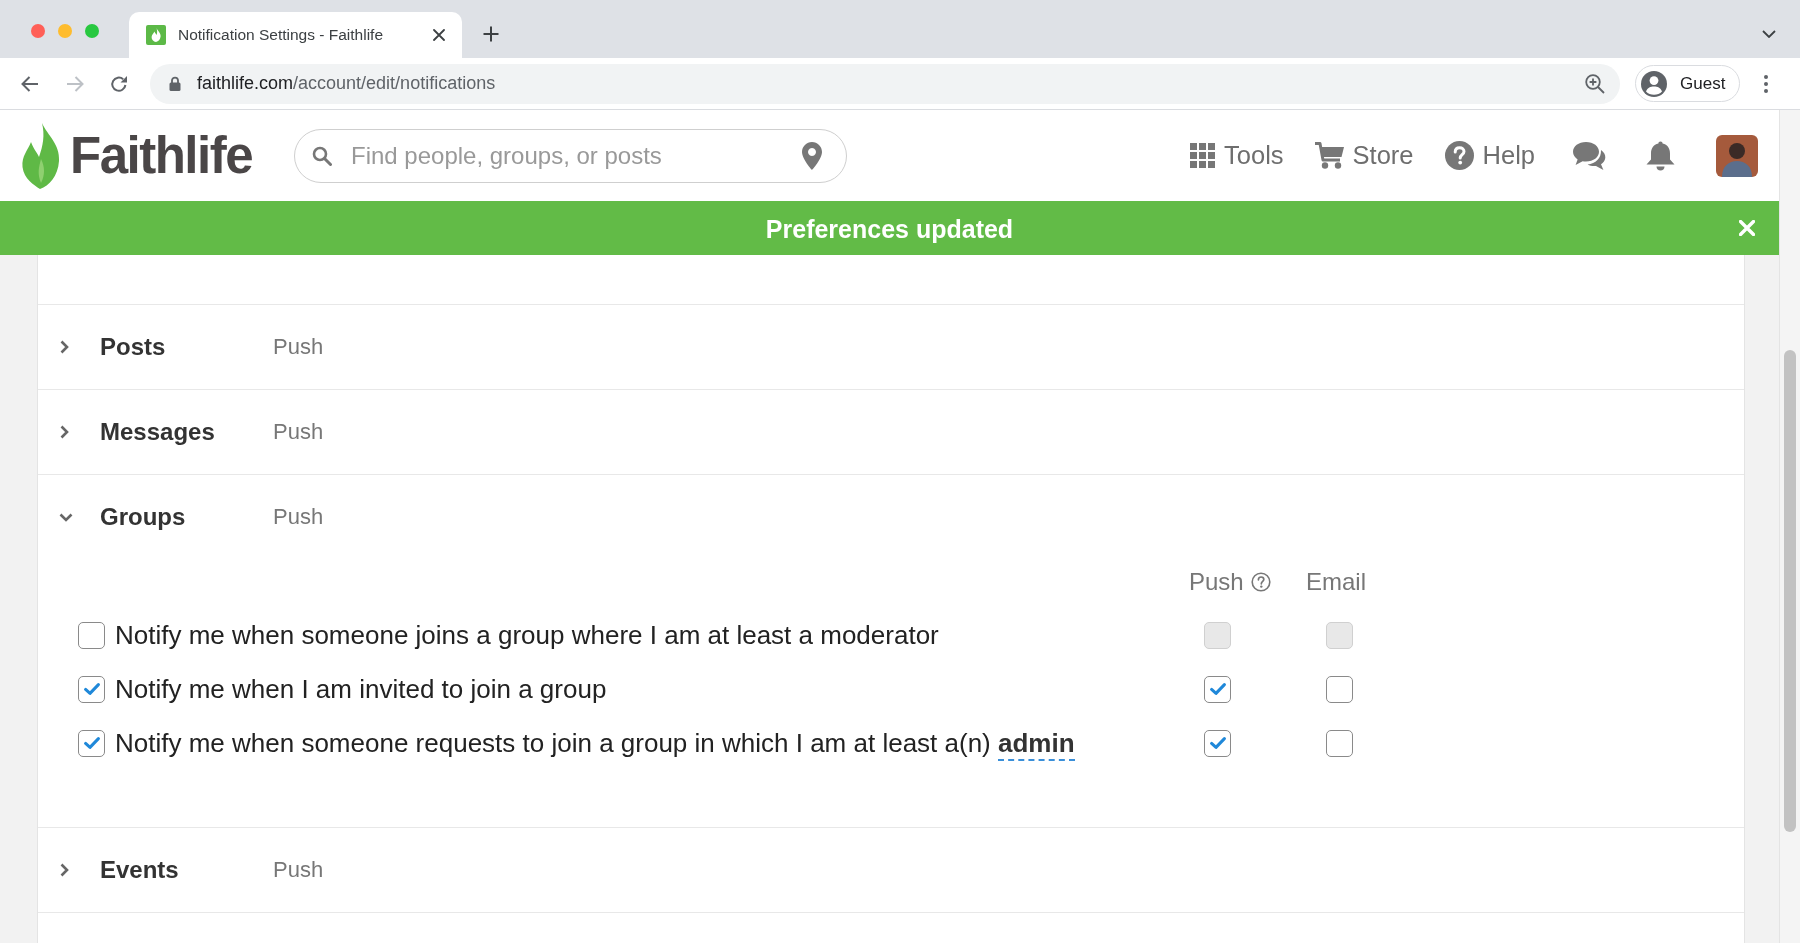 The height and width of the screenshot is (943, 1800). Describe the element at coordinates (186, 347) in the screenshot. I see `section-title: Posts` at that location.